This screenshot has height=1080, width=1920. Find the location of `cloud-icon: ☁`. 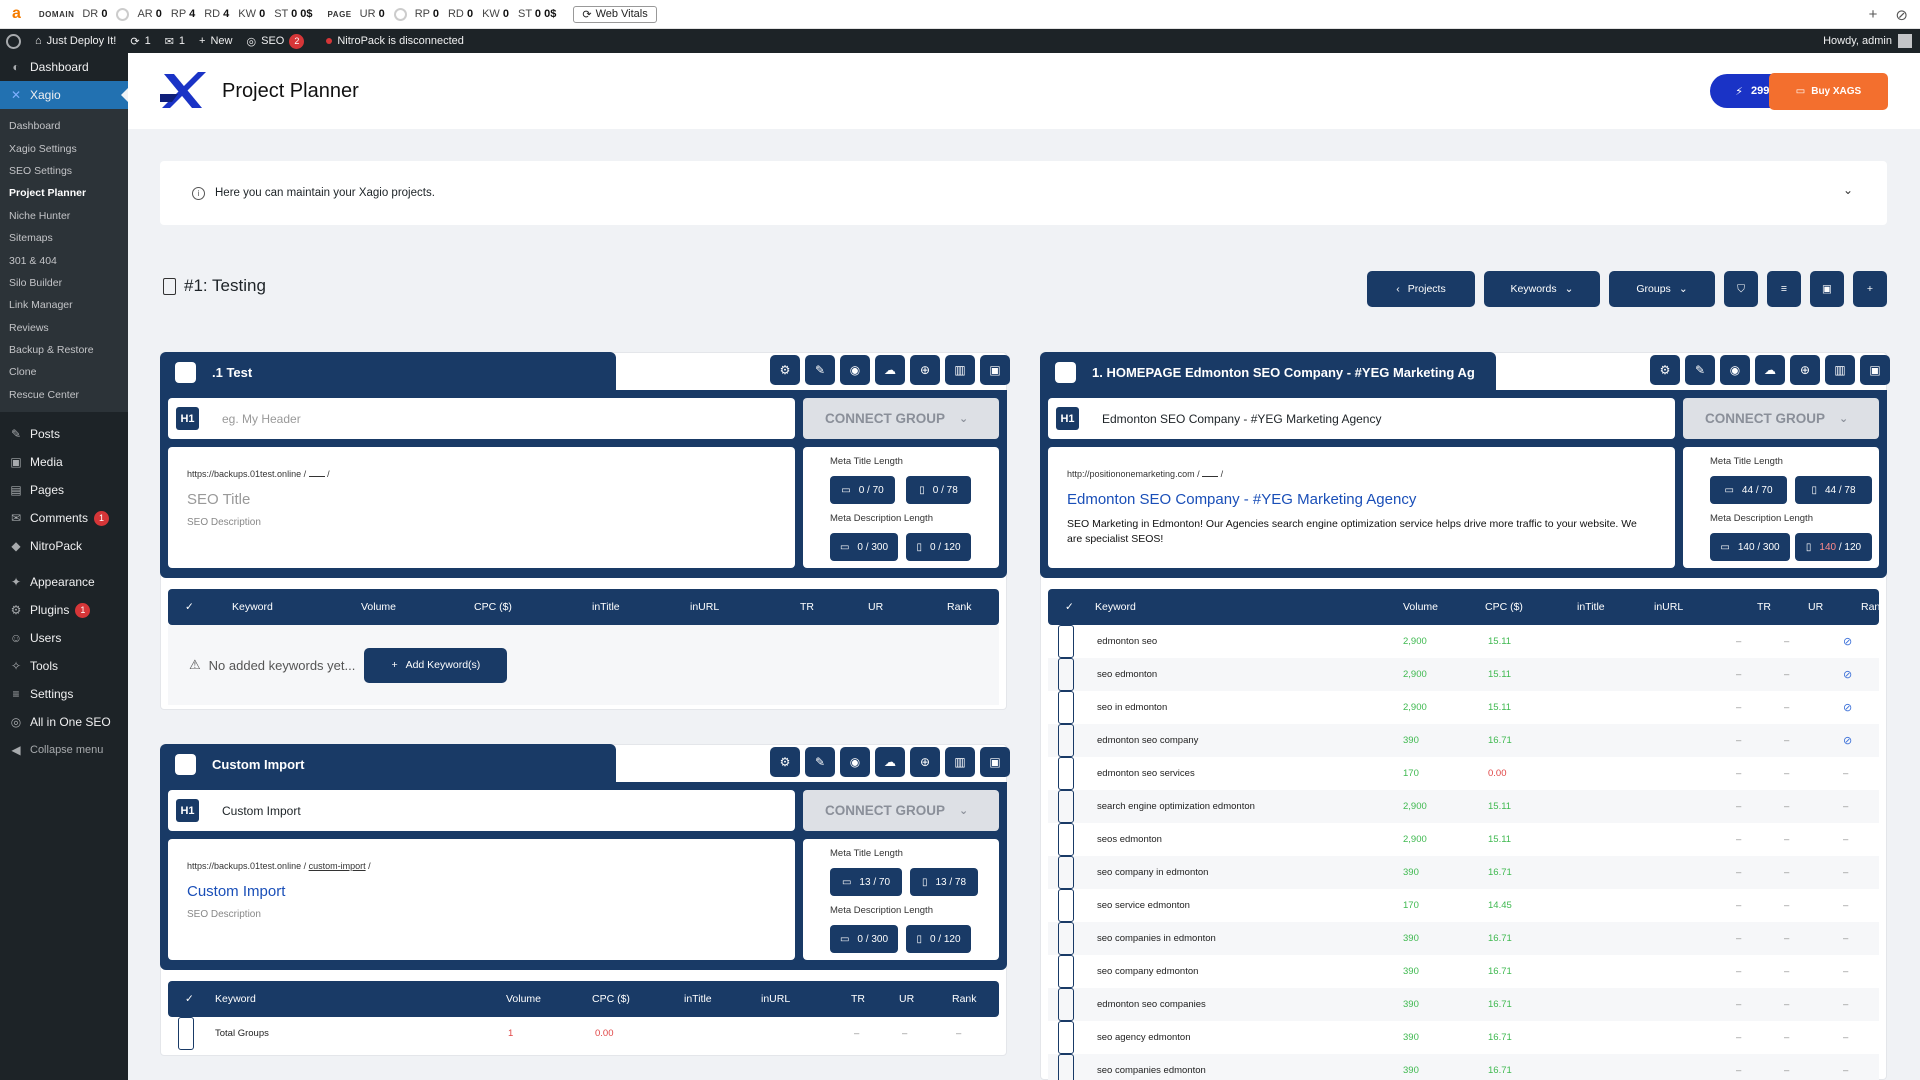

cloud-icon: ☁ is located at coordinates (1770, 370).